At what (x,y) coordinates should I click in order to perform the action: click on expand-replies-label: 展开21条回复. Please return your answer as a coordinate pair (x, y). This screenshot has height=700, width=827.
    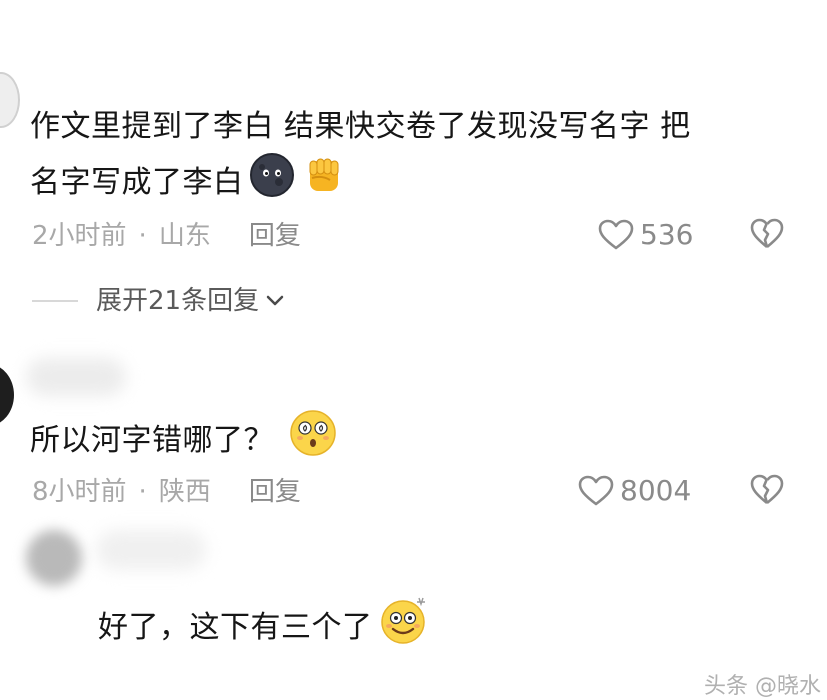
    Looking at the image, I should click on (178, 301).